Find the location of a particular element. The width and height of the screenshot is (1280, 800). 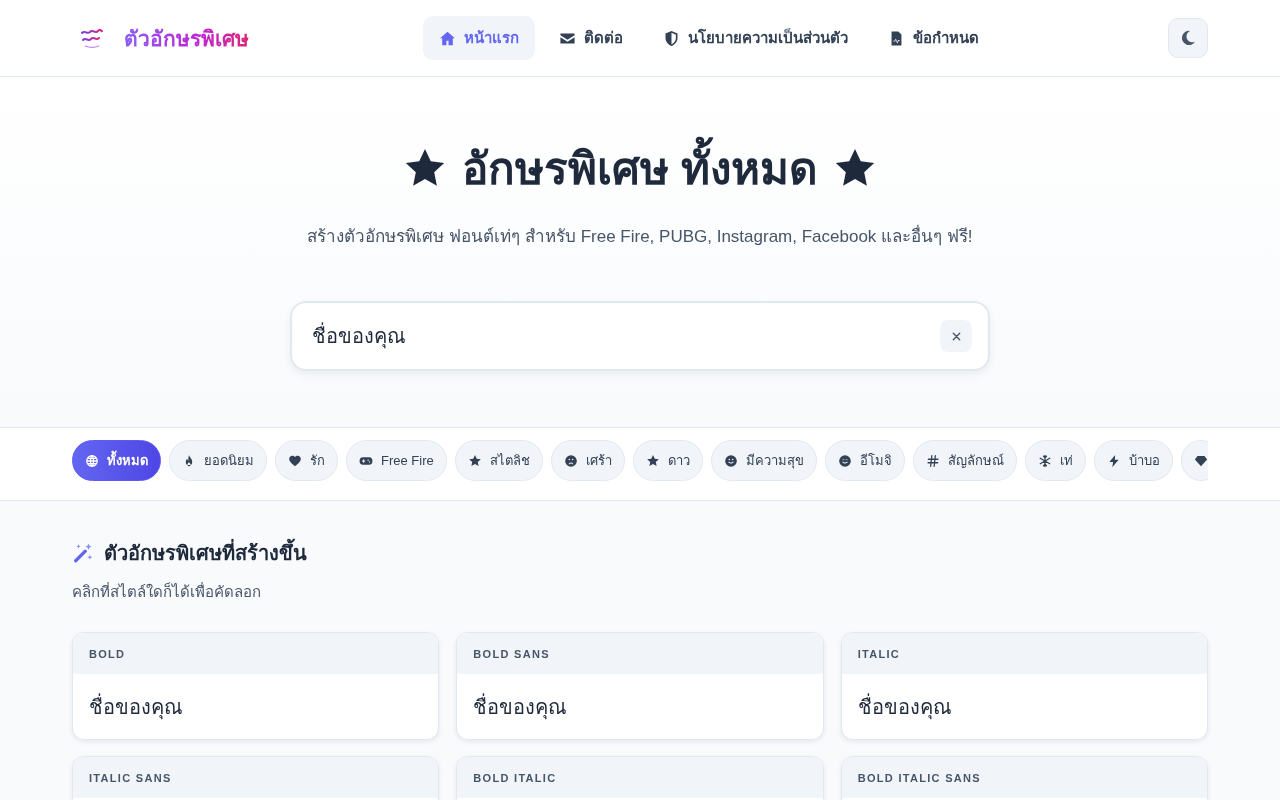

style-card: BOLD ITALIC SANS is located at coordinates (1024, 778).